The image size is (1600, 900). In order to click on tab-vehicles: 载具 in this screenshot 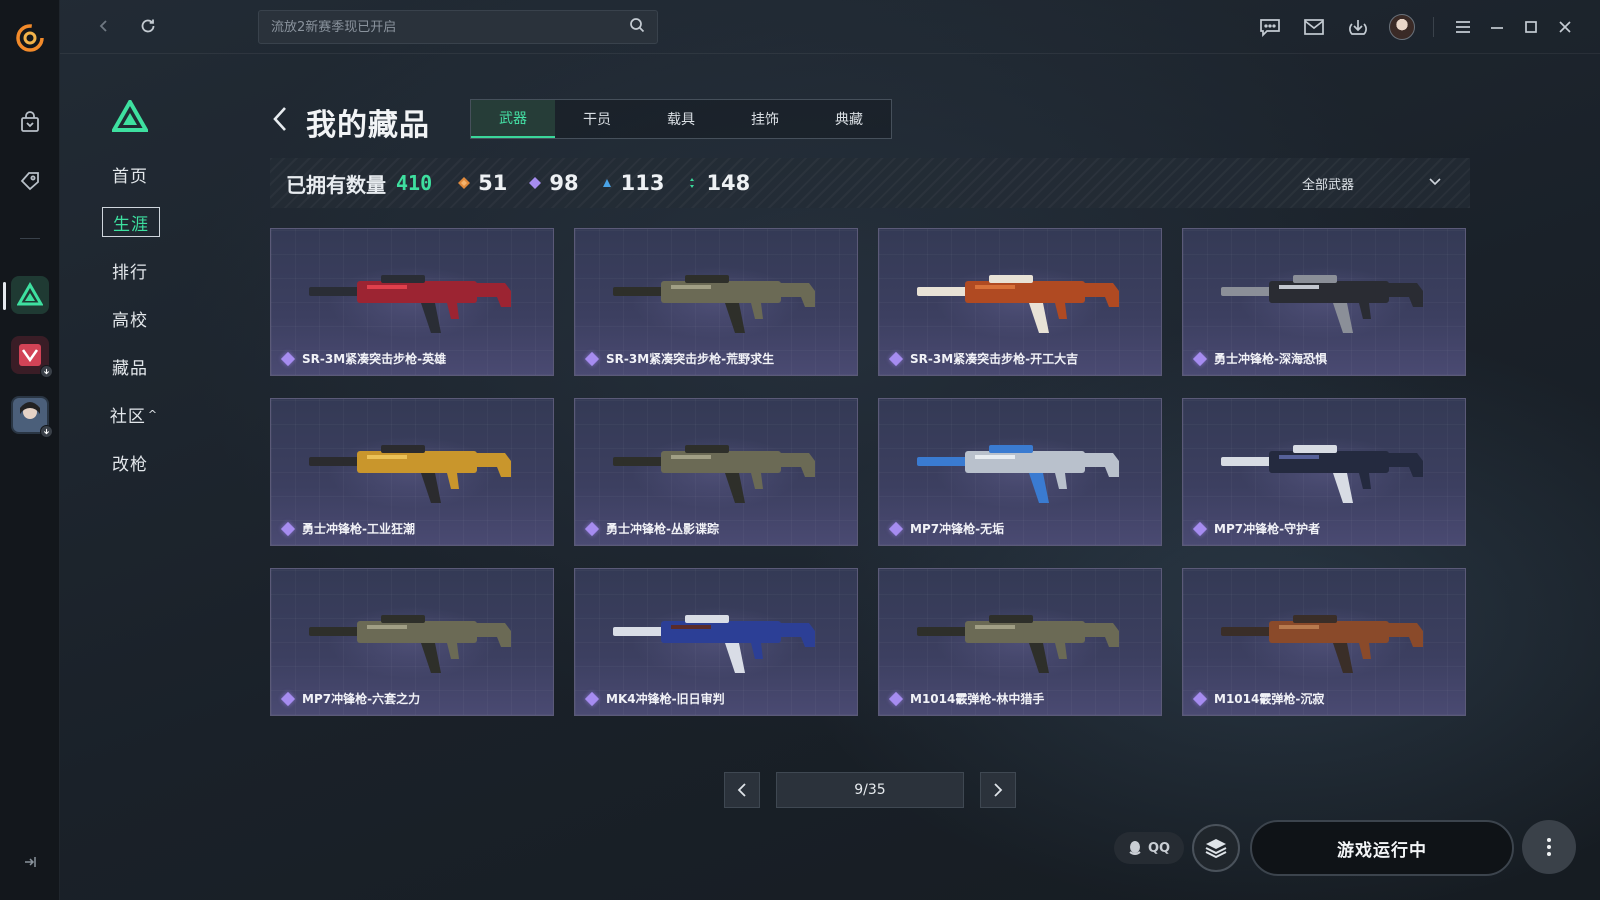, I will do `click(681, 119)`.